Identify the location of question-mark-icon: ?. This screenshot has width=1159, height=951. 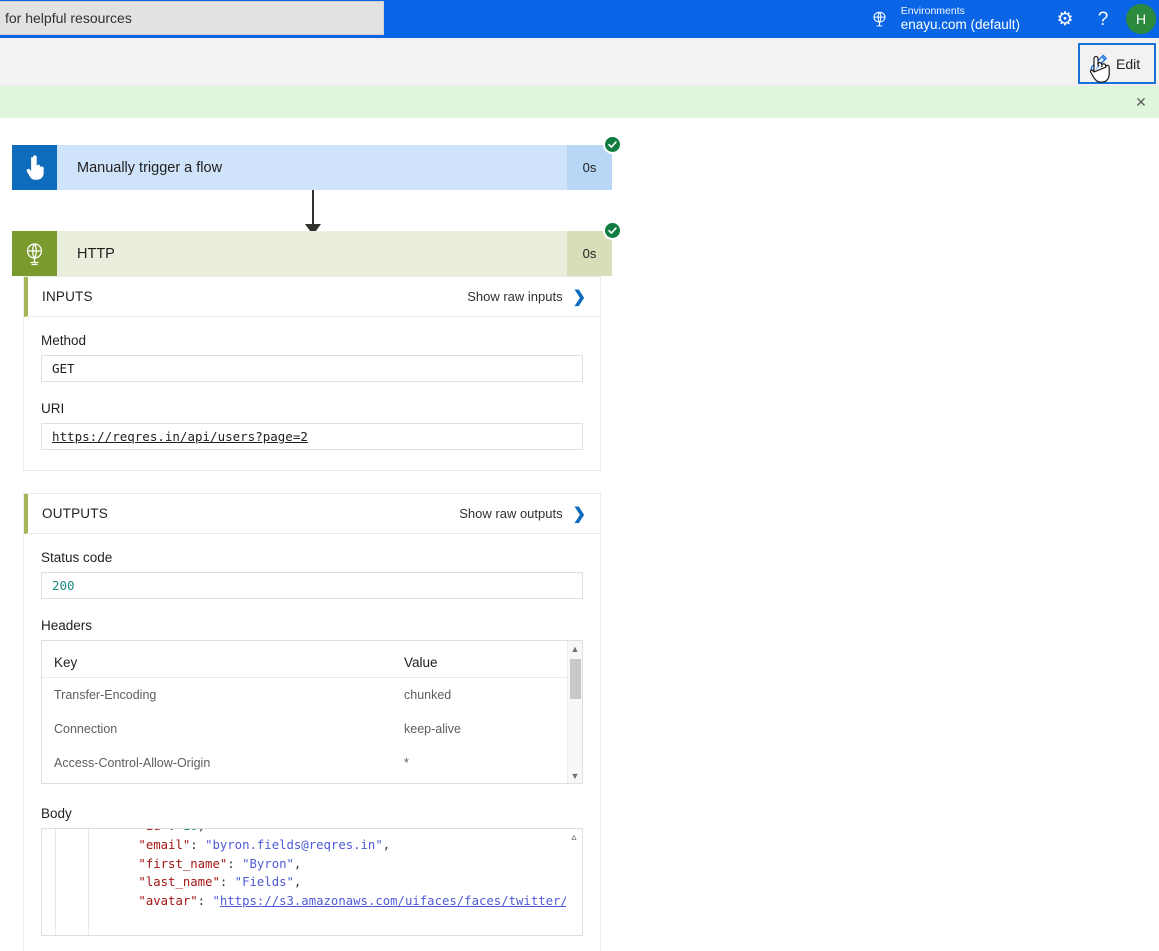
(1103, 19).